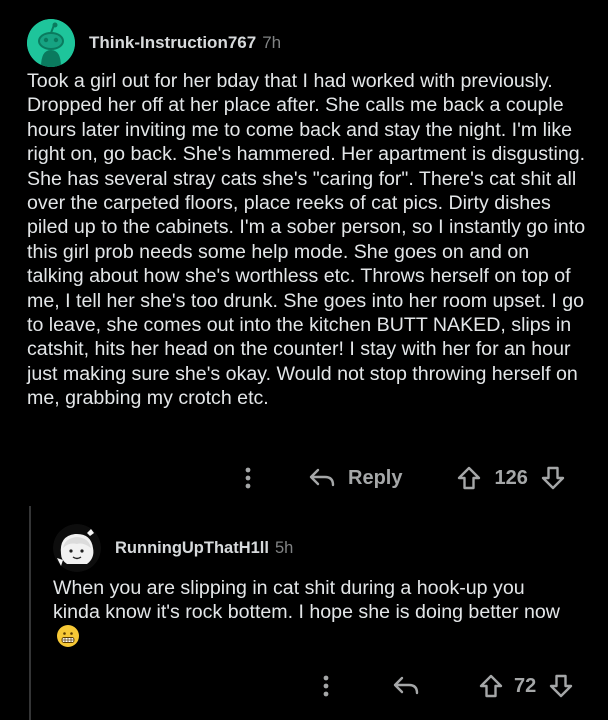 This screenshot has width=608, height=720. I want to click on cartoon-avatar-icon, so click(77, 548).